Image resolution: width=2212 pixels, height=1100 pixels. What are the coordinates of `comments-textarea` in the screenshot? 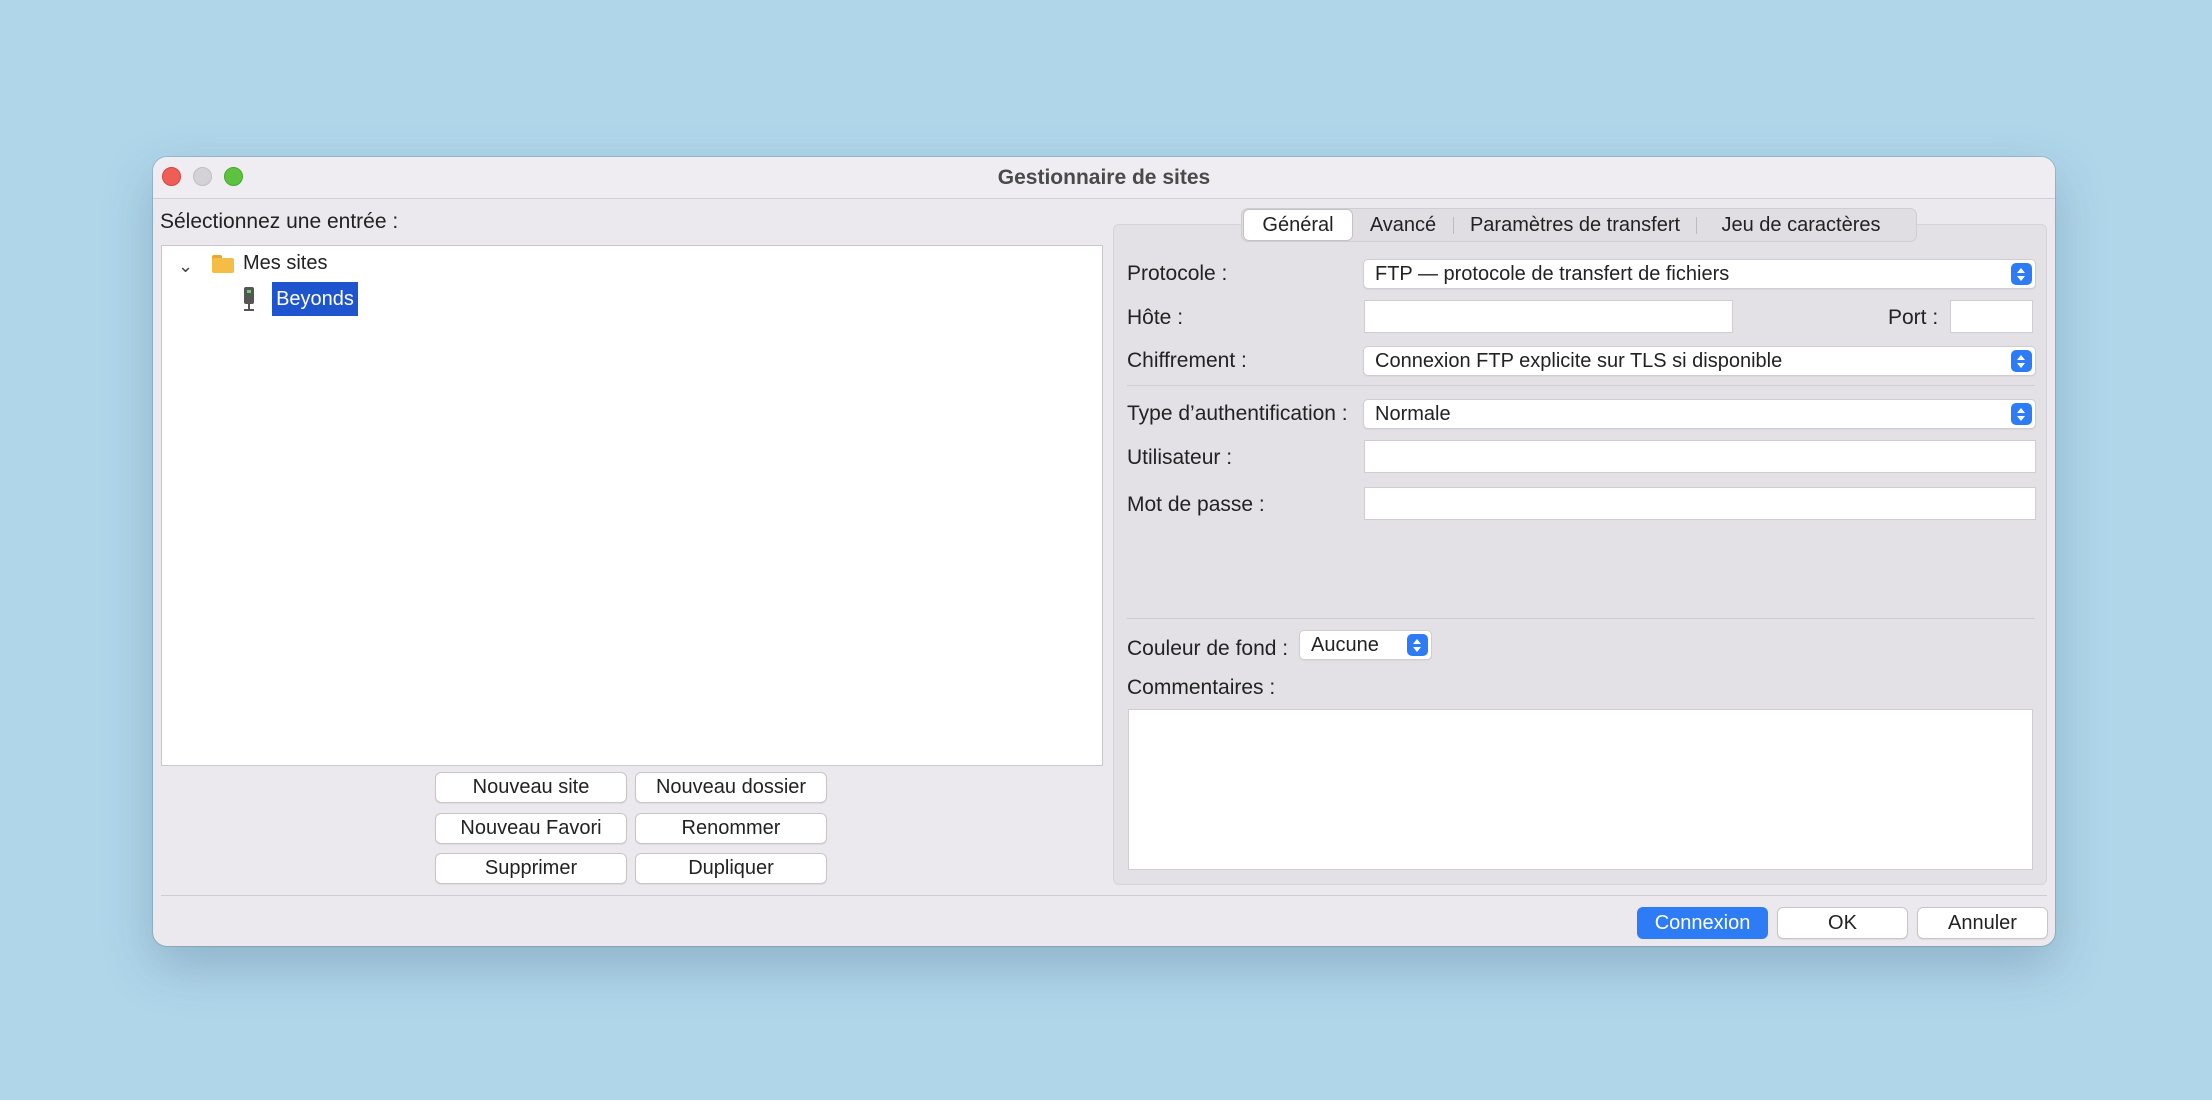 It's located at (1580, 789).